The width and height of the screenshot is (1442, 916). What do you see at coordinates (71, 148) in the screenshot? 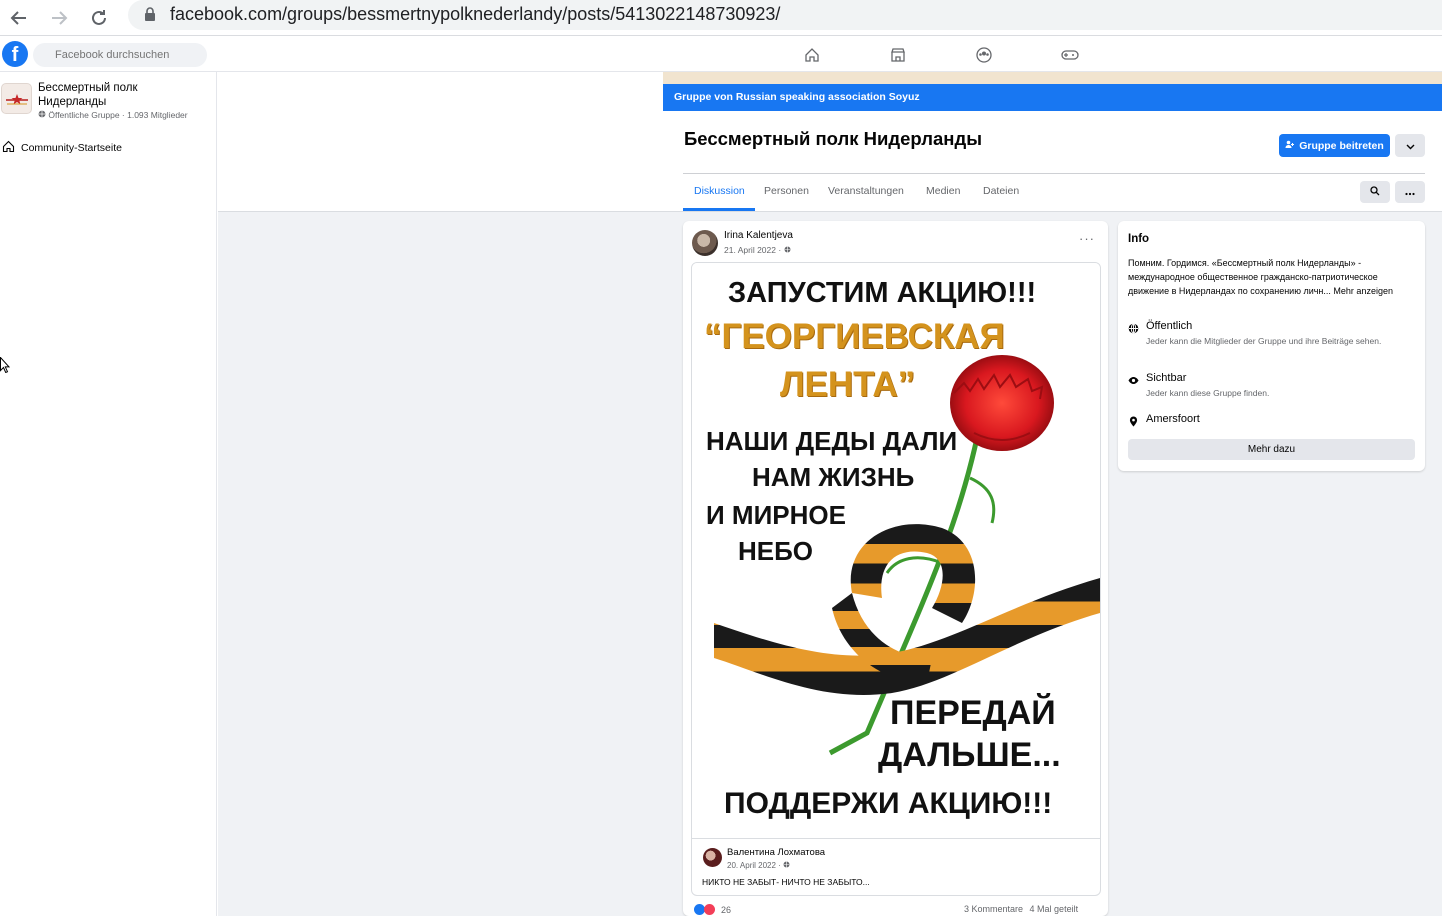
I see `community-home-label: Community-Startseite` at bounding box center [71, 148].